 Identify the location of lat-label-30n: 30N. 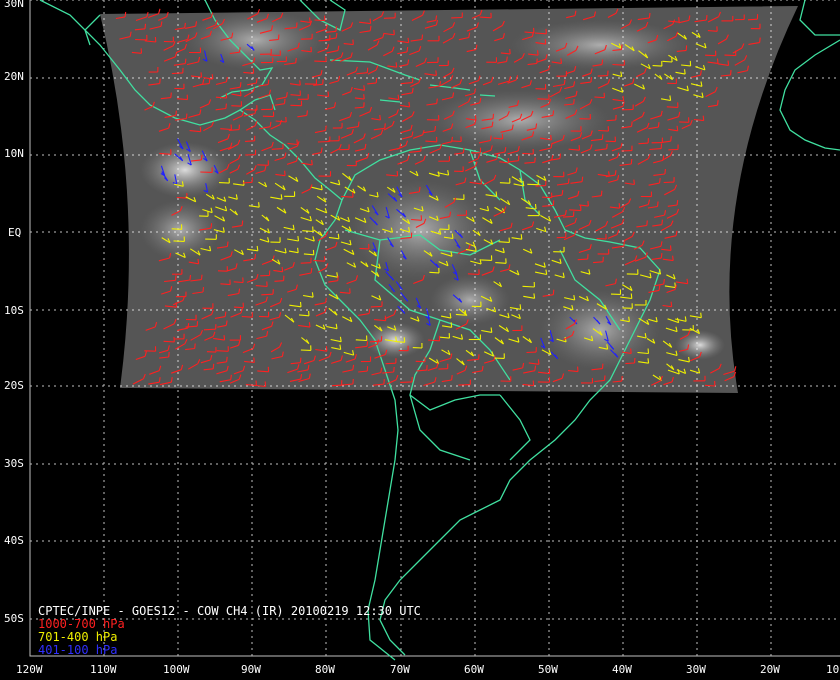
(14, 5).